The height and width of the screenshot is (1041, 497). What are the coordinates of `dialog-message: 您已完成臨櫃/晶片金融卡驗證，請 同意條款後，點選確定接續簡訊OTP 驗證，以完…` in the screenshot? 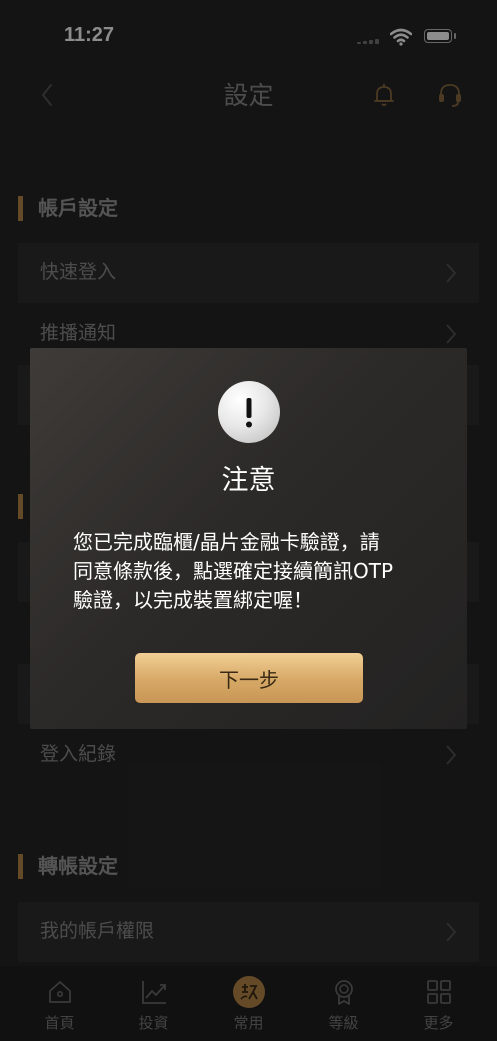 It's located at (253, 571).